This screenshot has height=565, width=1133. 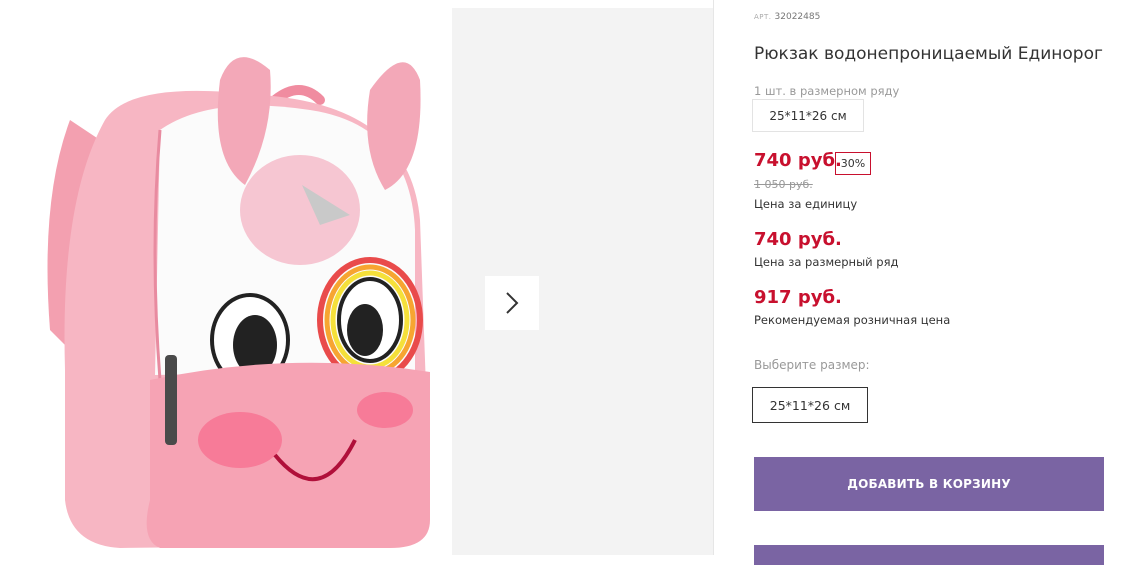 I want to click on sku-value: 32022485, so click(x=797, y=17).